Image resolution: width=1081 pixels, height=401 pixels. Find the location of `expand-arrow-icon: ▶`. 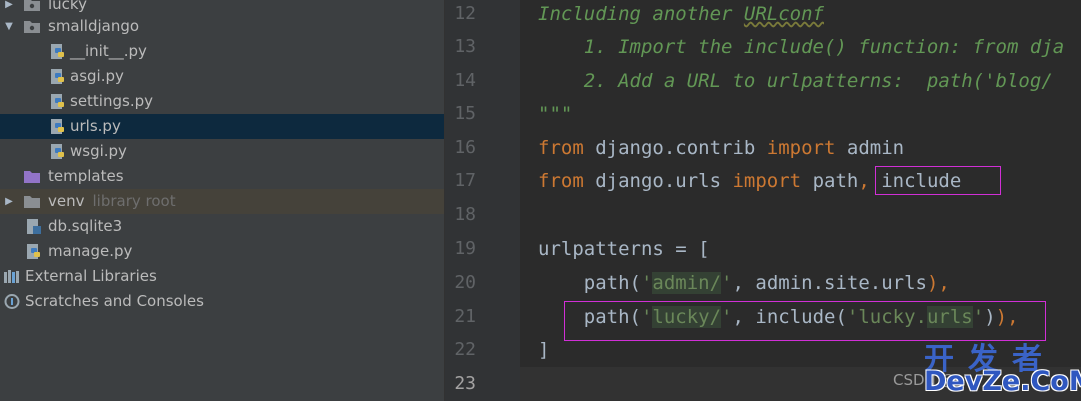

expand-arrow-icon: ▶ is located at coordinates (9, 201).